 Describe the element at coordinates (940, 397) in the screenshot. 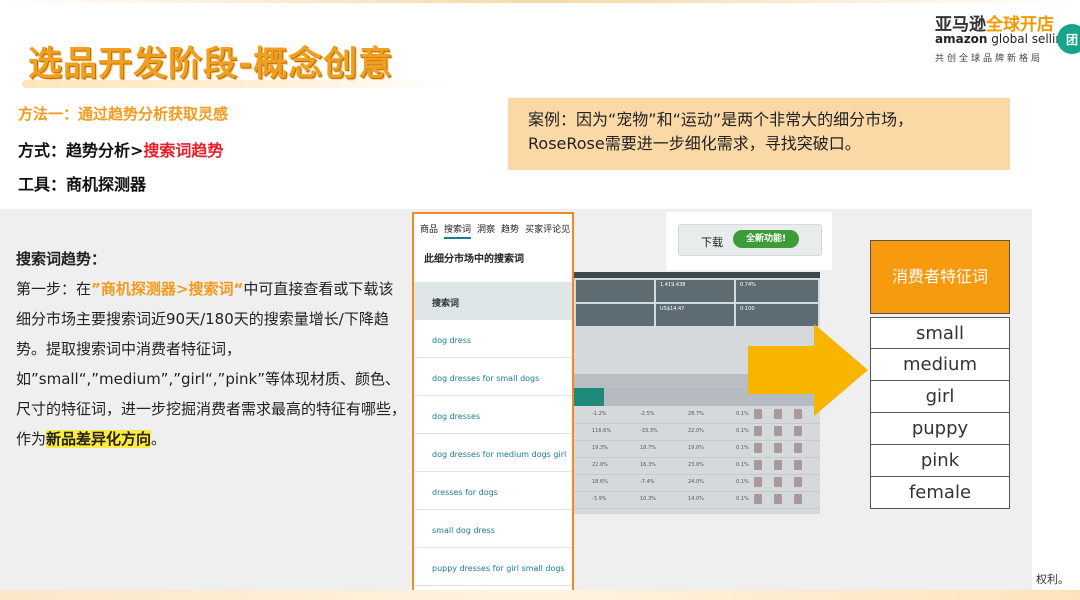

I see `consumer-keyword-cell: girl` at that location.